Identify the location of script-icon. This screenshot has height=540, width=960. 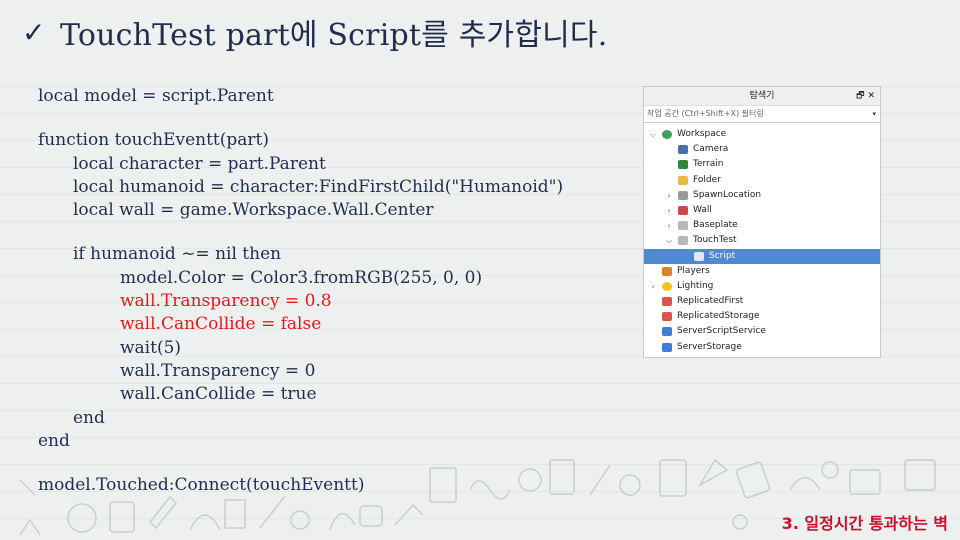
(699, 256).